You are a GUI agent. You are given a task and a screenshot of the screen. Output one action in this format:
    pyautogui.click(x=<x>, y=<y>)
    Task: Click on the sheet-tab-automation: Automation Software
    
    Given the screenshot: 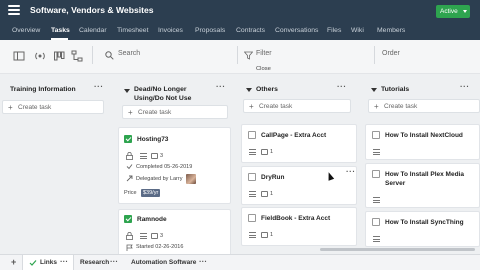 What is the action you would take?
    pyautogui.click(x=163, y=262)
    